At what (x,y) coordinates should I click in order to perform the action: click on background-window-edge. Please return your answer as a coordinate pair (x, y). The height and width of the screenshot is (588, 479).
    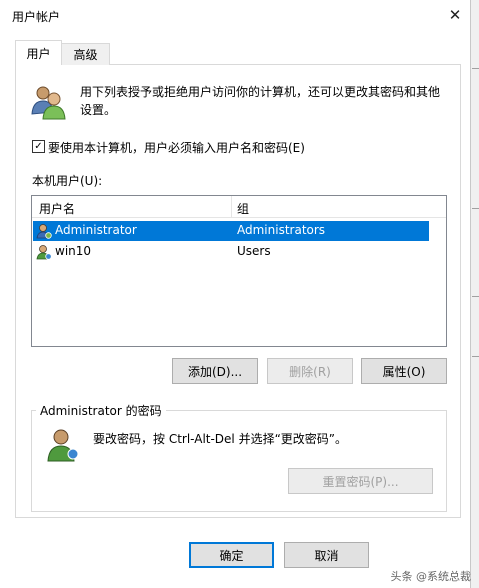
    Looking at the image, I should click on (475, 294).